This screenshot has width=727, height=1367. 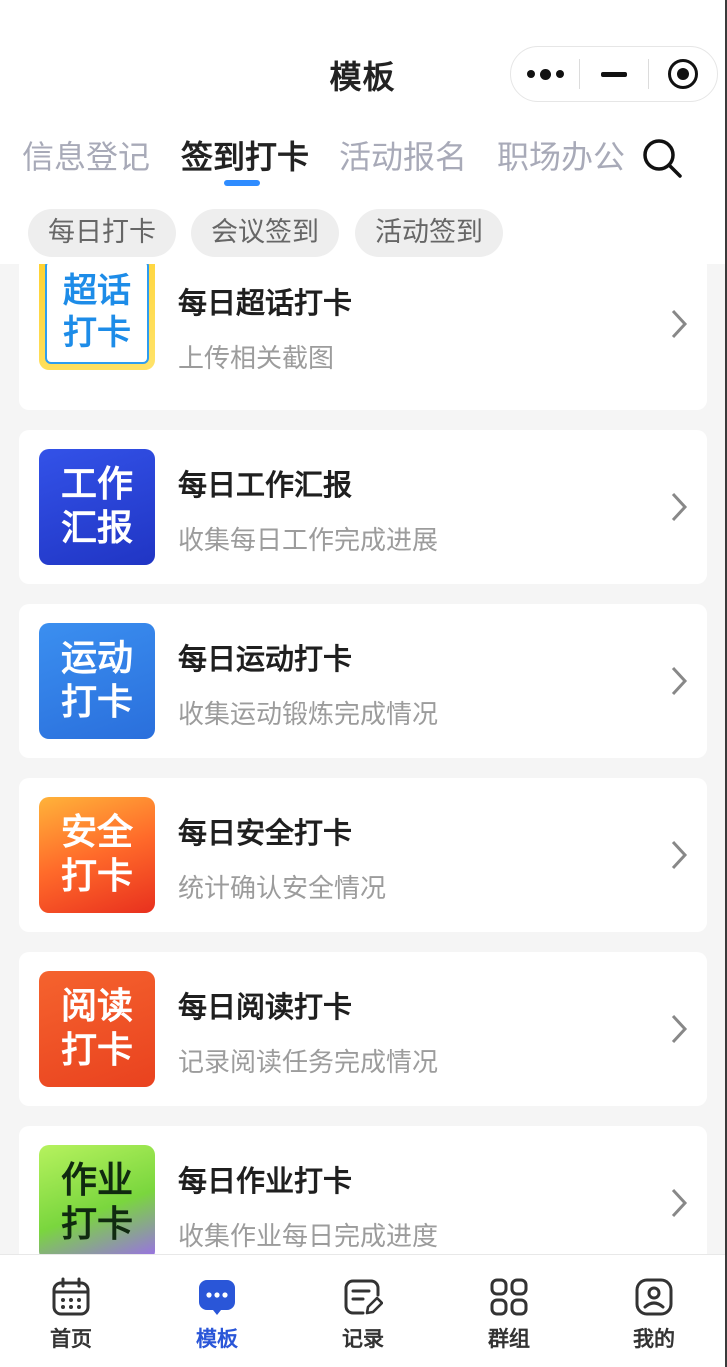 What do you see at coordinates (662, 158) in the screenshot?
I see `search-icon` at bounding box center [662, 158].